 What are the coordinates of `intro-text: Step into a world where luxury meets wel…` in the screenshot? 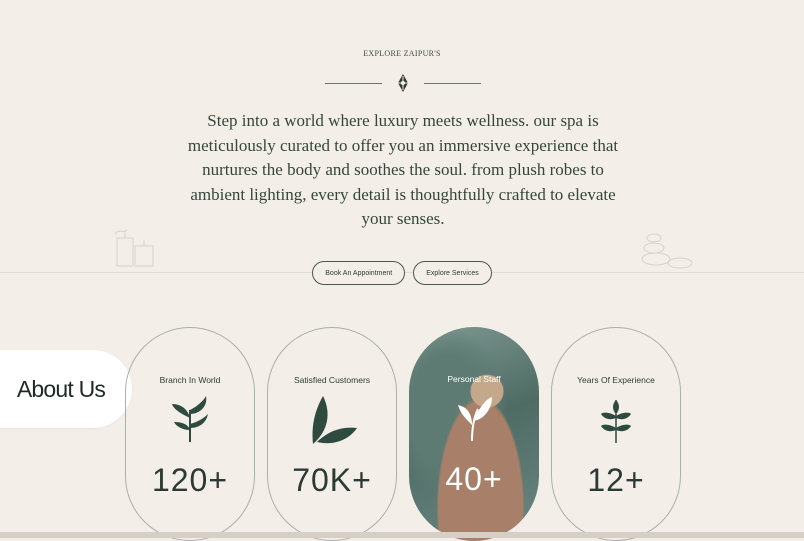 It's located at (403, 170).